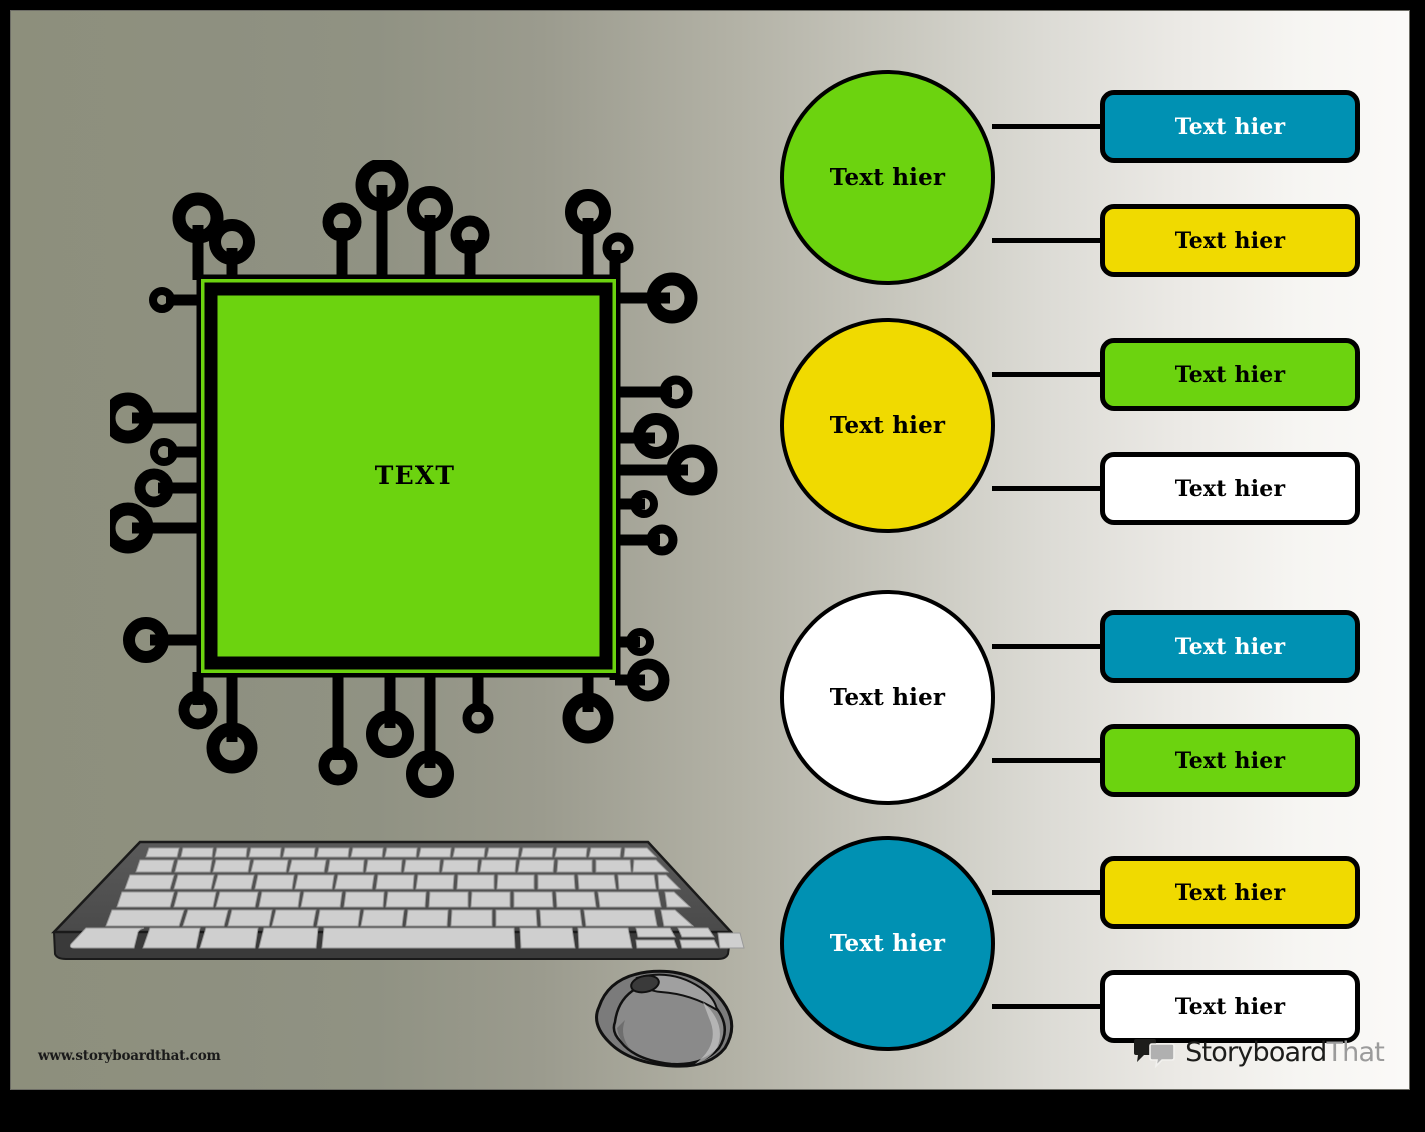 This screenshot has width=1425, height=1132. What do you see at coordinates (1047, 646) in the screenshot?
I see `connector-3a` at bounding box center [1047, 646].